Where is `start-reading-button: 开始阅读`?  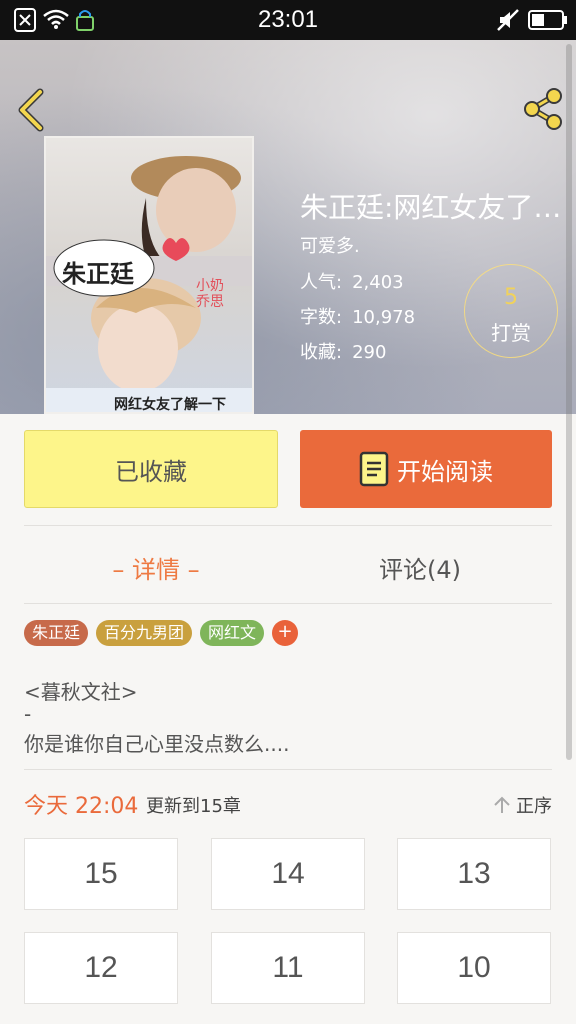
start-reading-button: 开始阅读 is located at coordinates (426, 469).